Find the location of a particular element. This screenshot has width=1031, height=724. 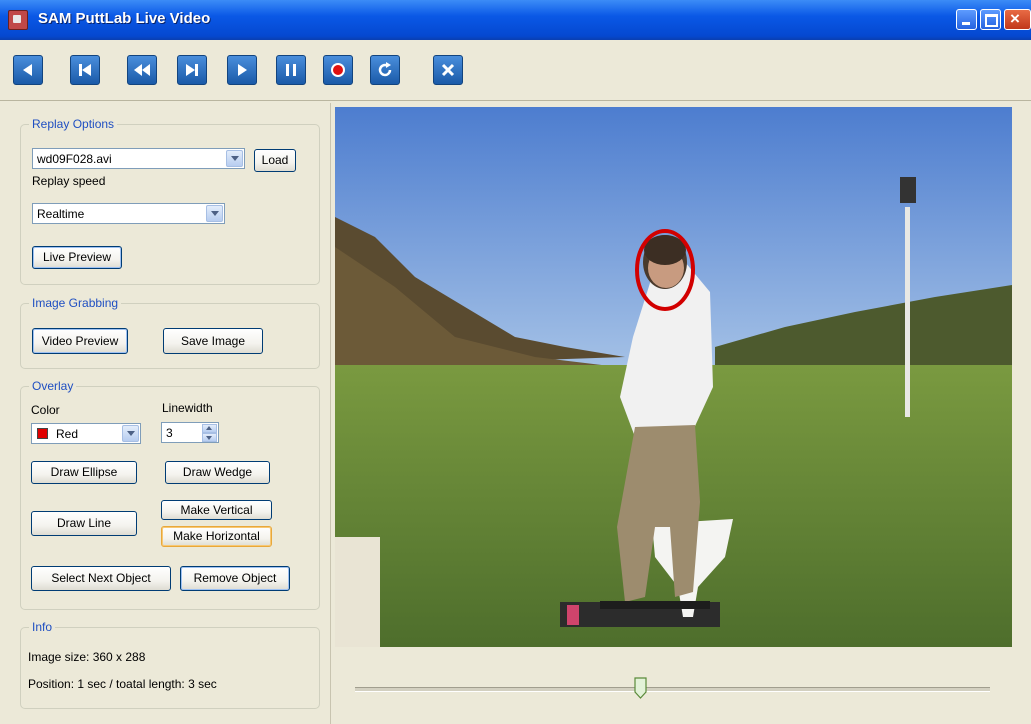

play-button is located at coordinates (242, 70).